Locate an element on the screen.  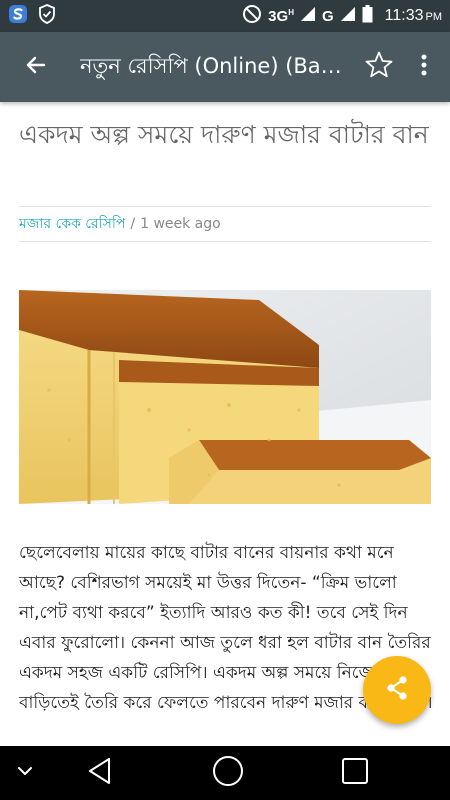
nav-recents-button is located at coordinates (355, 773).